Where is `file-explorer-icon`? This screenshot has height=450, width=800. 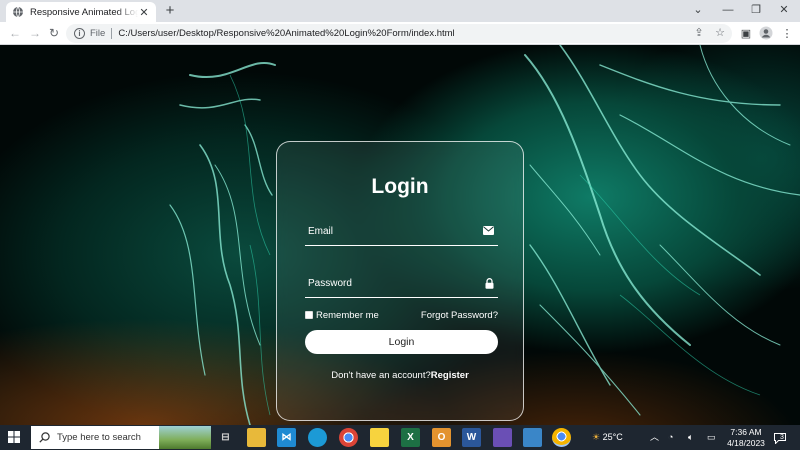 file-explorer-icon is located at coordinates (256, 437).